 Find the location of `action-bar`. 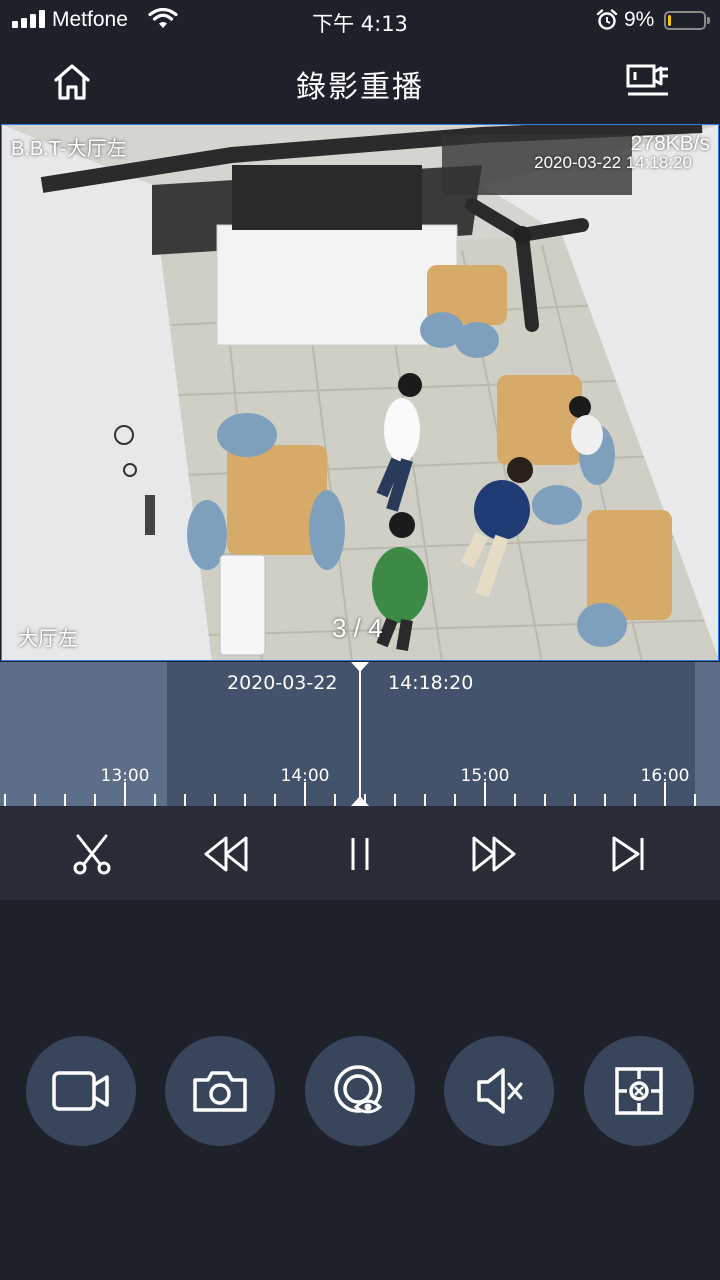

action-bar is located at coordinates (360, 1091).